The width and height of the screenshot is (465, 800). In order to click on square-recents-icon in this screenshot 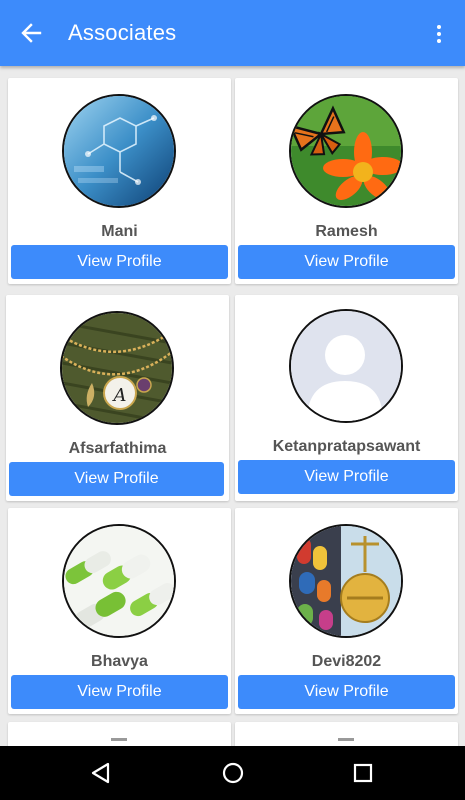, I will do `click(363, 773)`.